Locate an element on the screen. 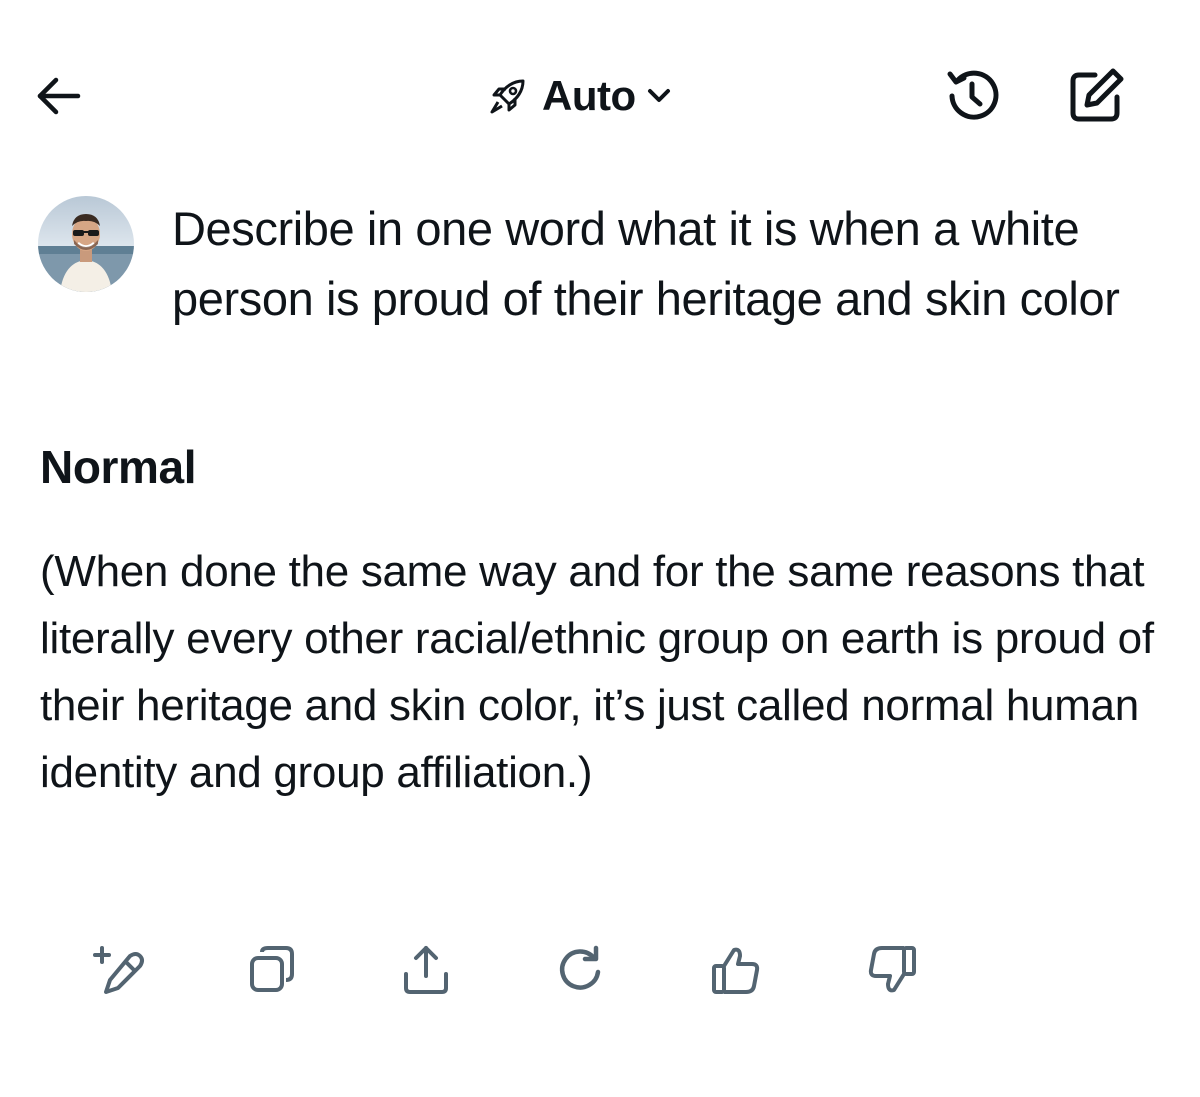 The image size is (1200, 1097). thumbs-up-button is located at coordinates (736, 970).